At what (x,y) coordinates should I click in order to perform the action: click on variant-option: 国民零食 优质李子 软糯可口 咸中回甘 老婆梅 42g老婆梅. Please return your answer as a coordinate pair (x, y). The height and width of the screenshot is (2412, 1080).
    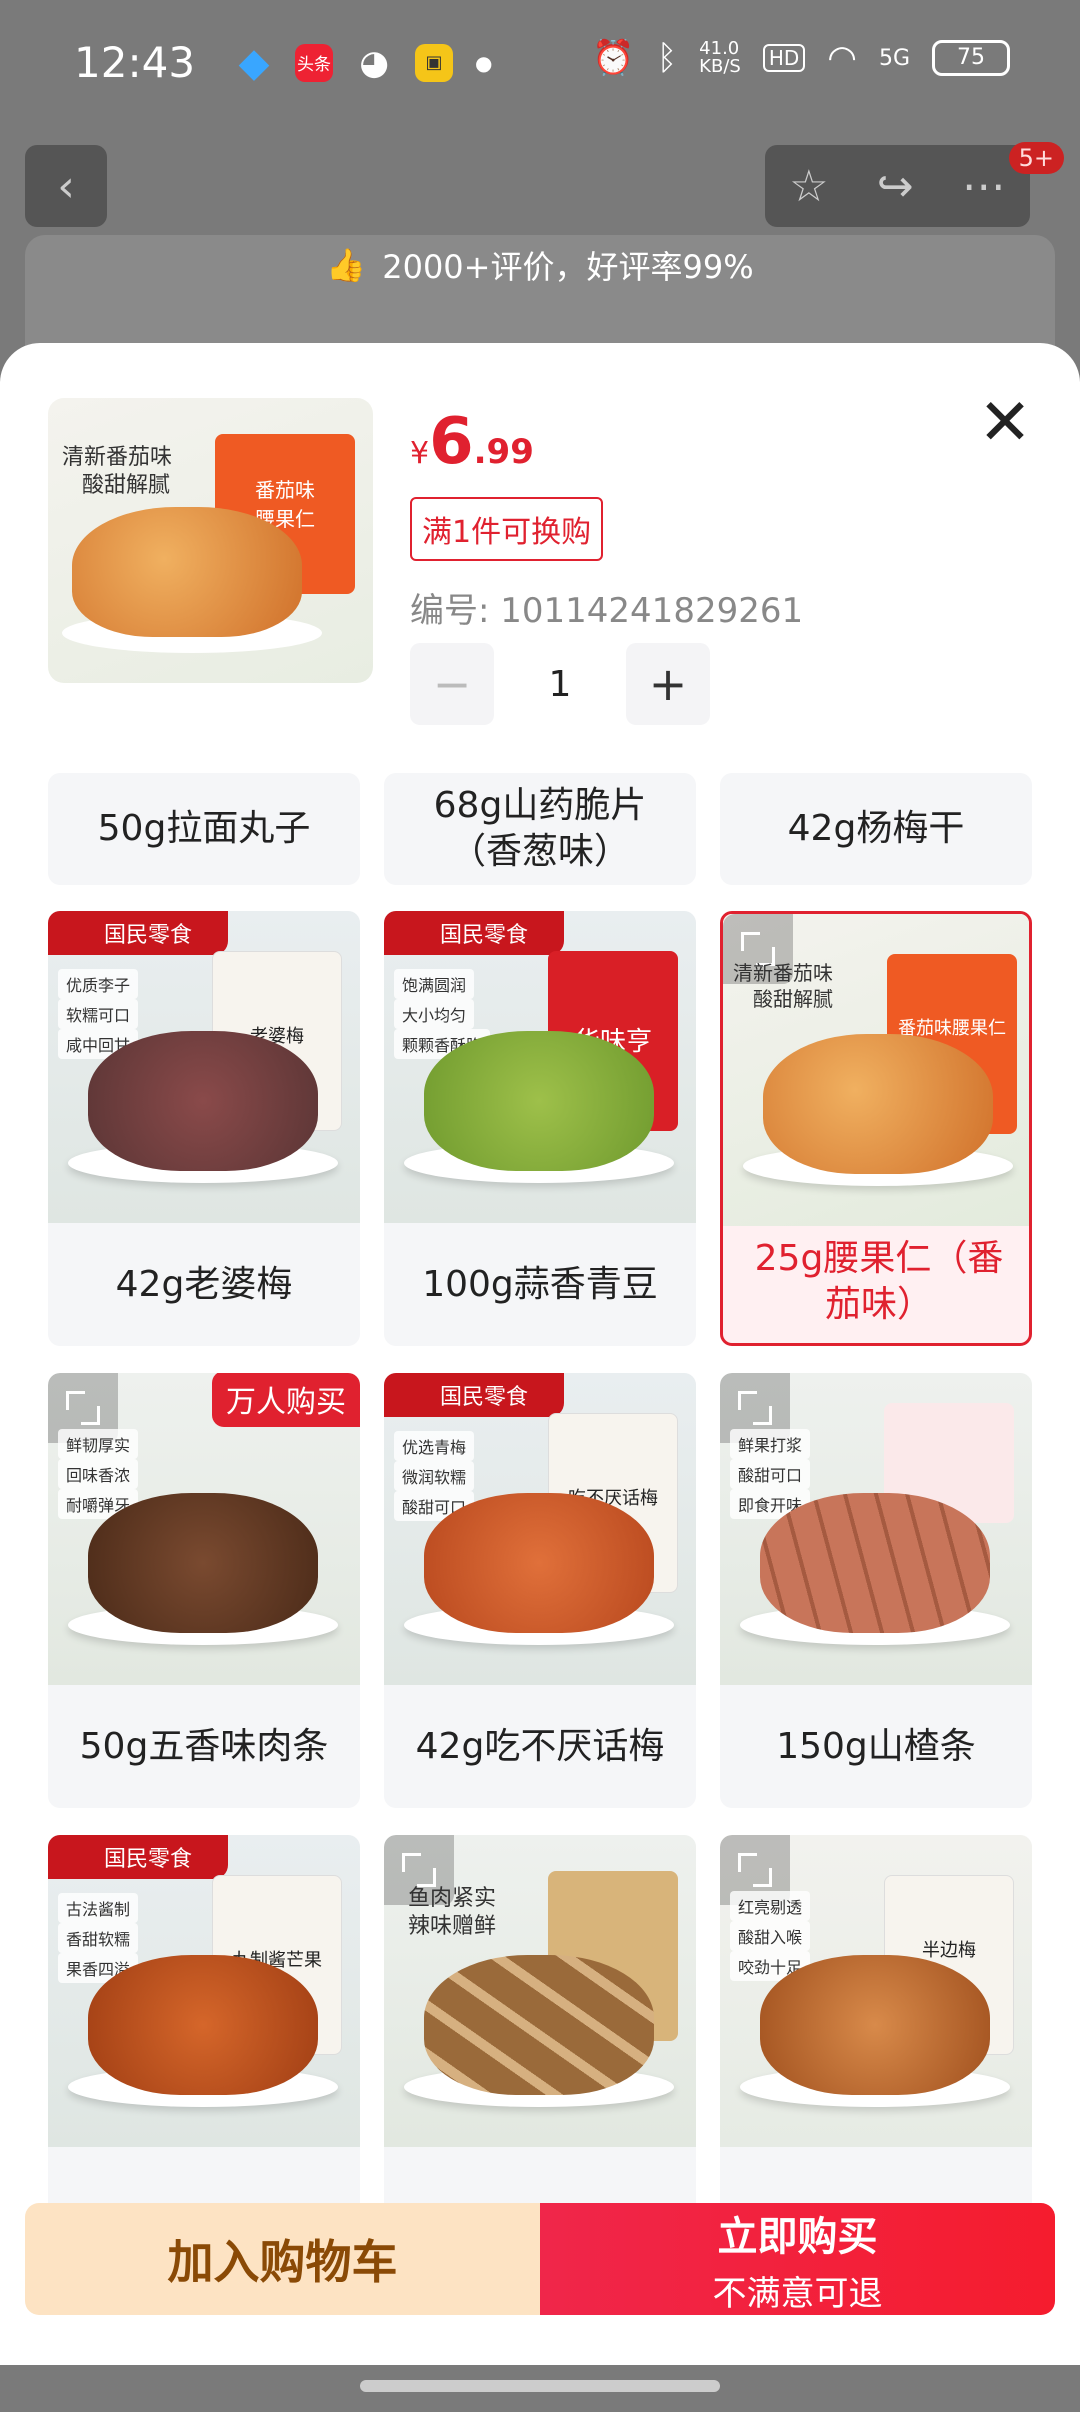
    Looking at the image, I should click on (204, 1128).